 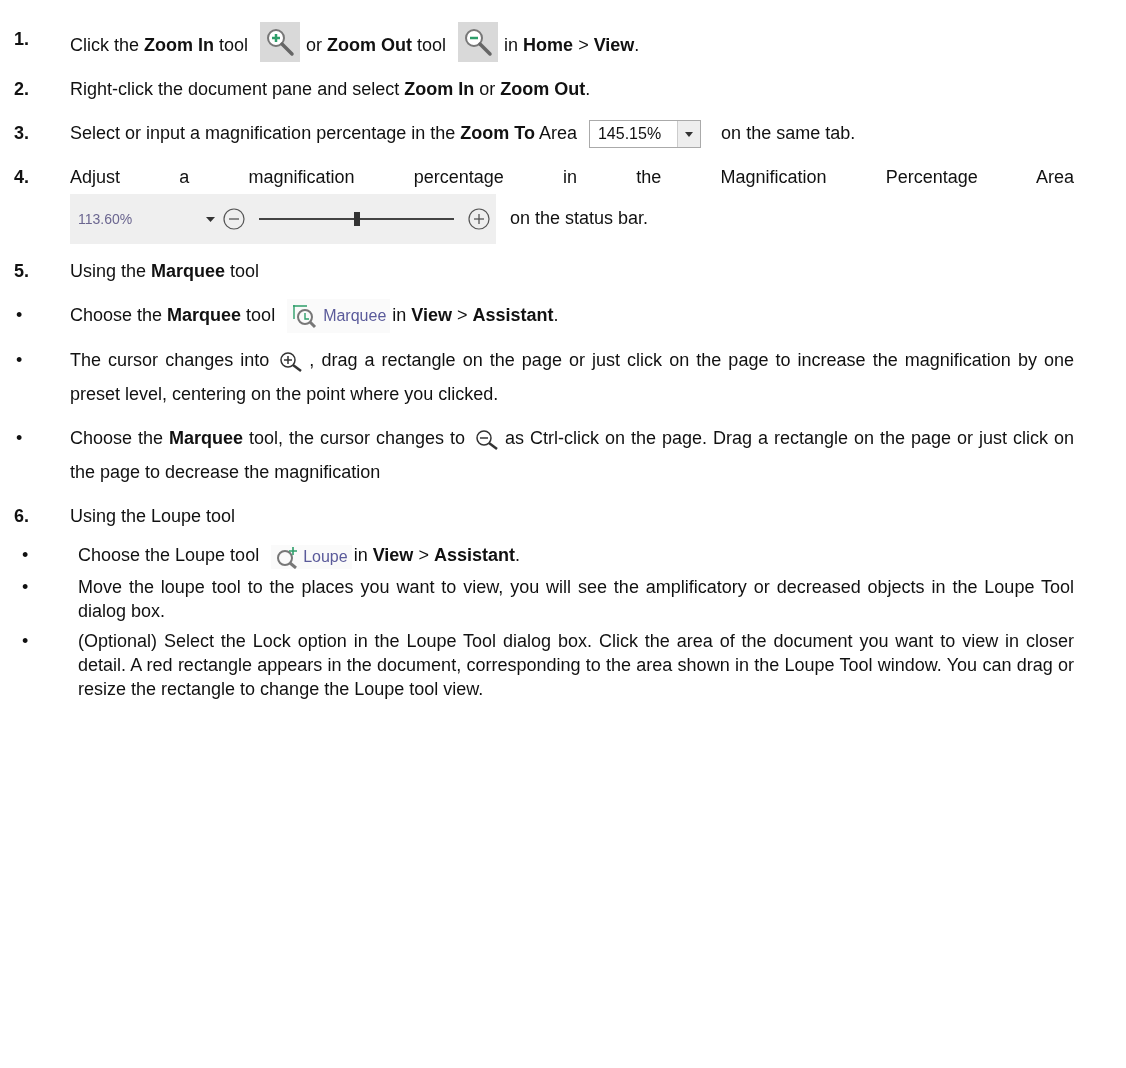 What do you see at coordinates (22, 89) in the screenshot?
I see `list-marker: 2.` at bounding box center [22, 89].